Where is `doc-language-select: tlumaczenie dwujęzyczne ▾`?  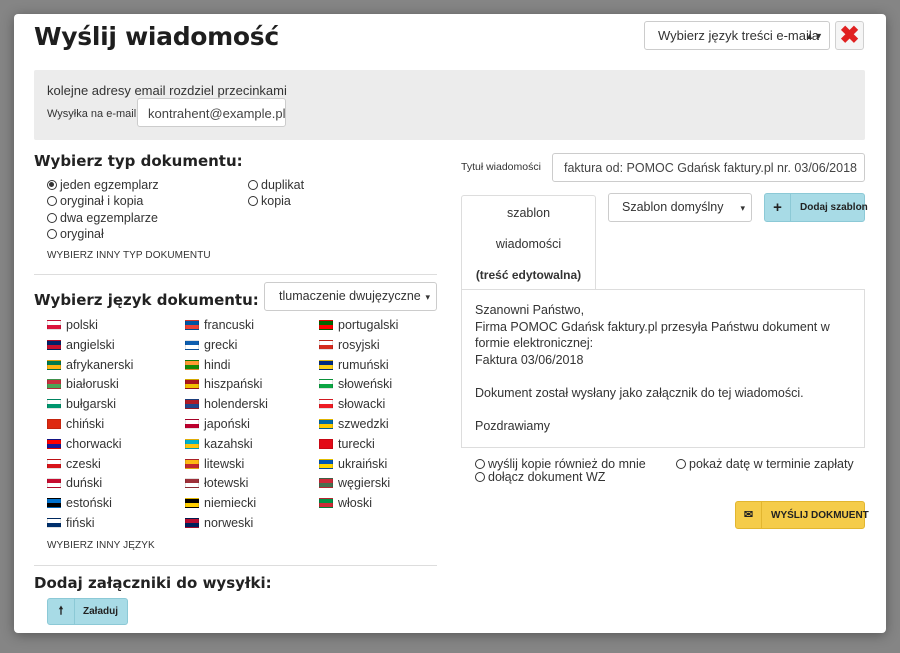
doc-language-select: tlumaczenie dwujęzyczne ▾ is located at coordinates (350, 296).